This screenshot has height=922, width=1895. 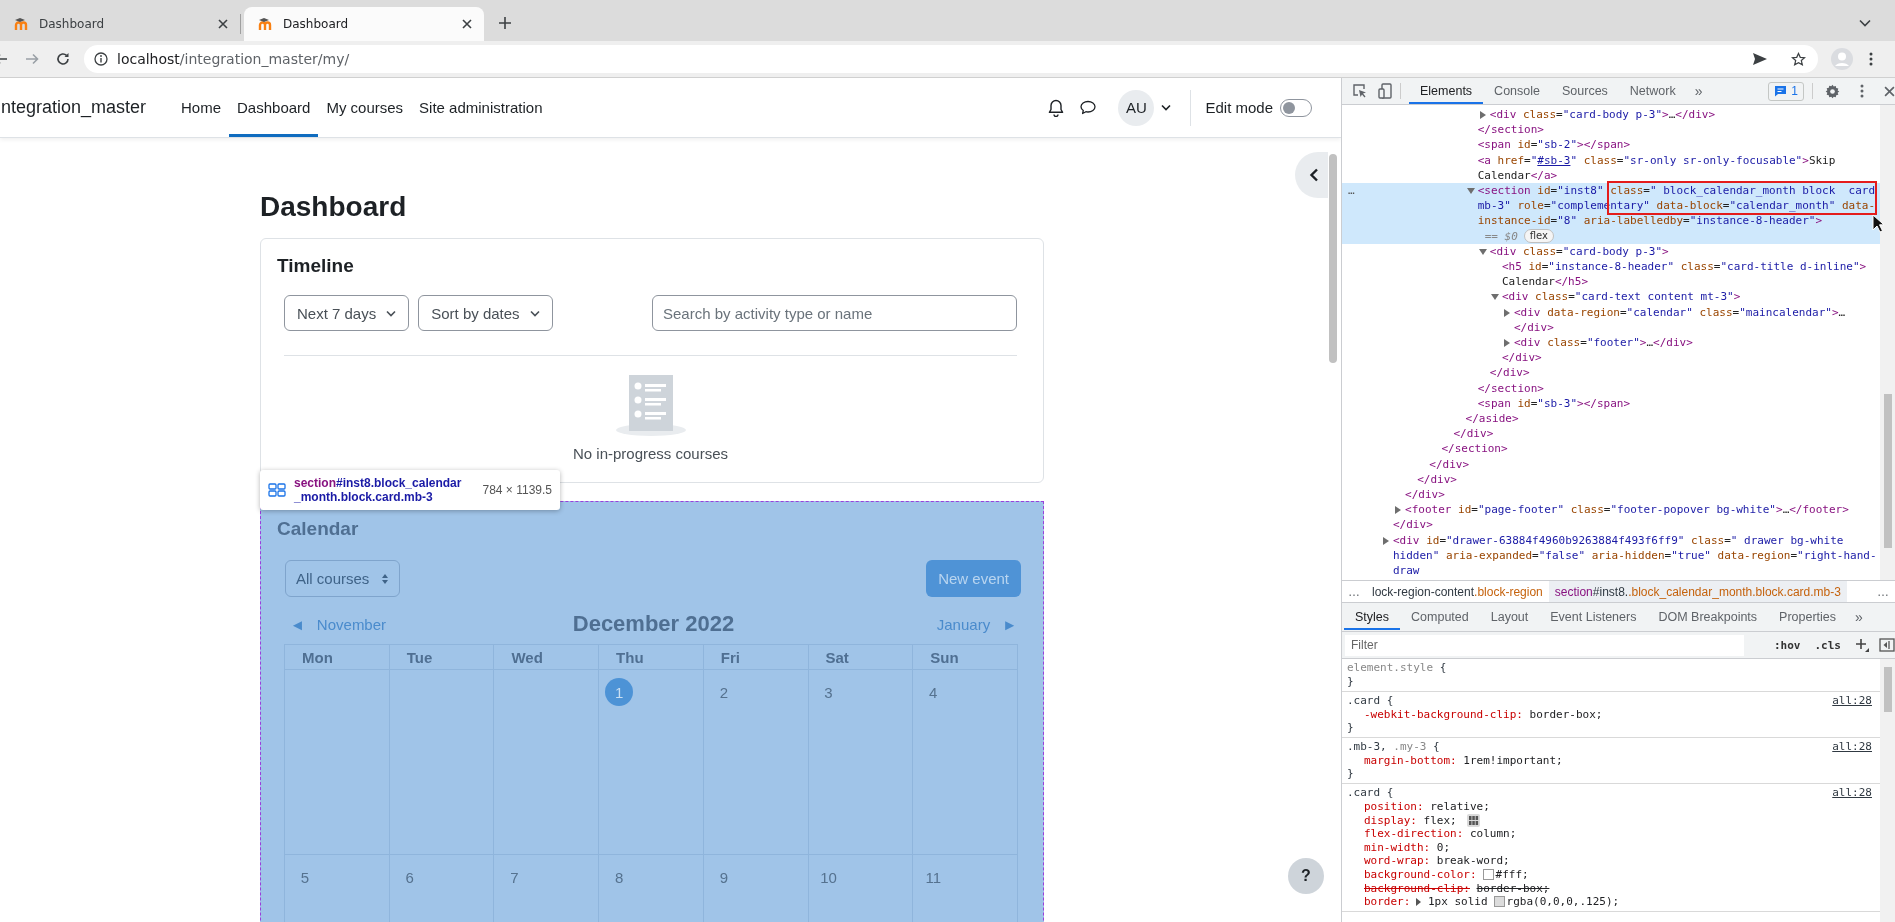 I want to click on css-value: 1rem!important;, so click(x=1513, y=760).